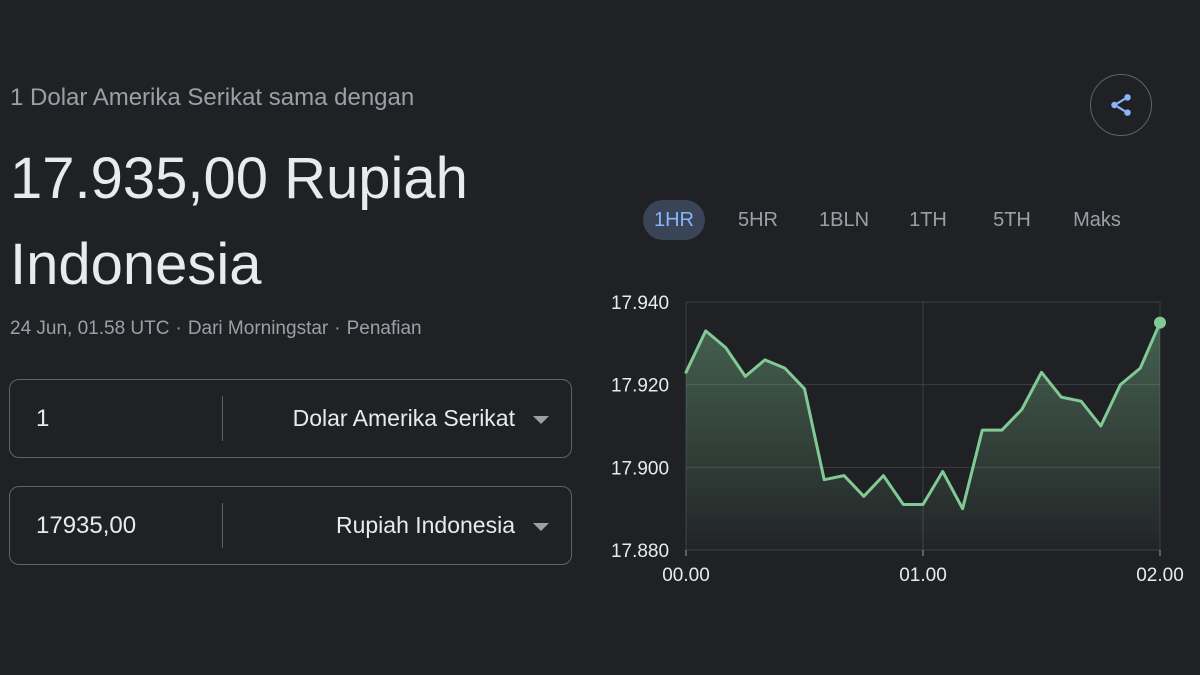 The image size is (1200, 675). What do you see at coordinates (90, 328) in the screenshot?
I see `timestamp: 24 Jun, 01.58 UTC` at bounding box center [90, 328].